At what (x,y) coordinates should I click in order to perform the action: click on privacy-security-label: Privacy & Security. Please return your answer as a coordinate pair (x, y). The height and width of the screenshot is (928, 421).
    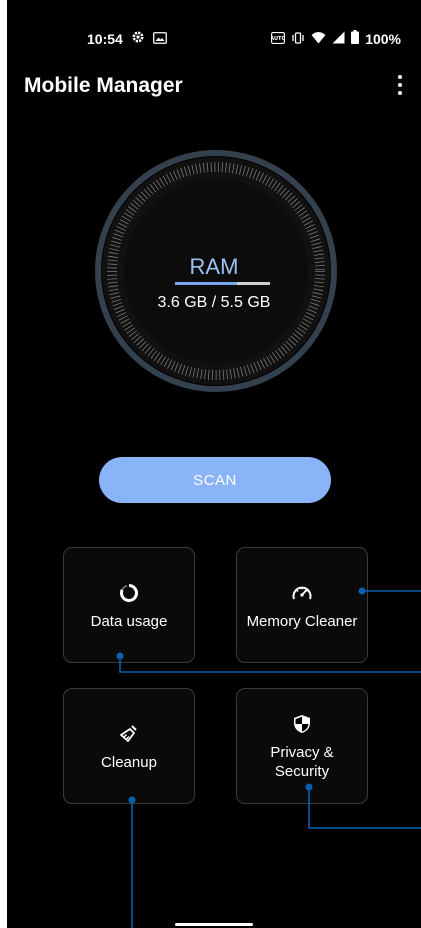
    Looking at the image, I should click on (302, 762).